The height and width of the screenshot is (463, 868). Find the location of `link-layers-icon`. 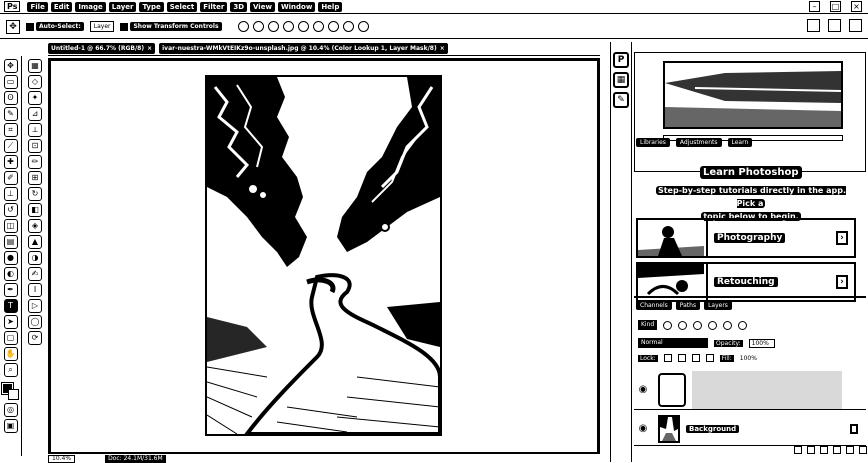

link-layers-icon is located at coordinates (798, 450).